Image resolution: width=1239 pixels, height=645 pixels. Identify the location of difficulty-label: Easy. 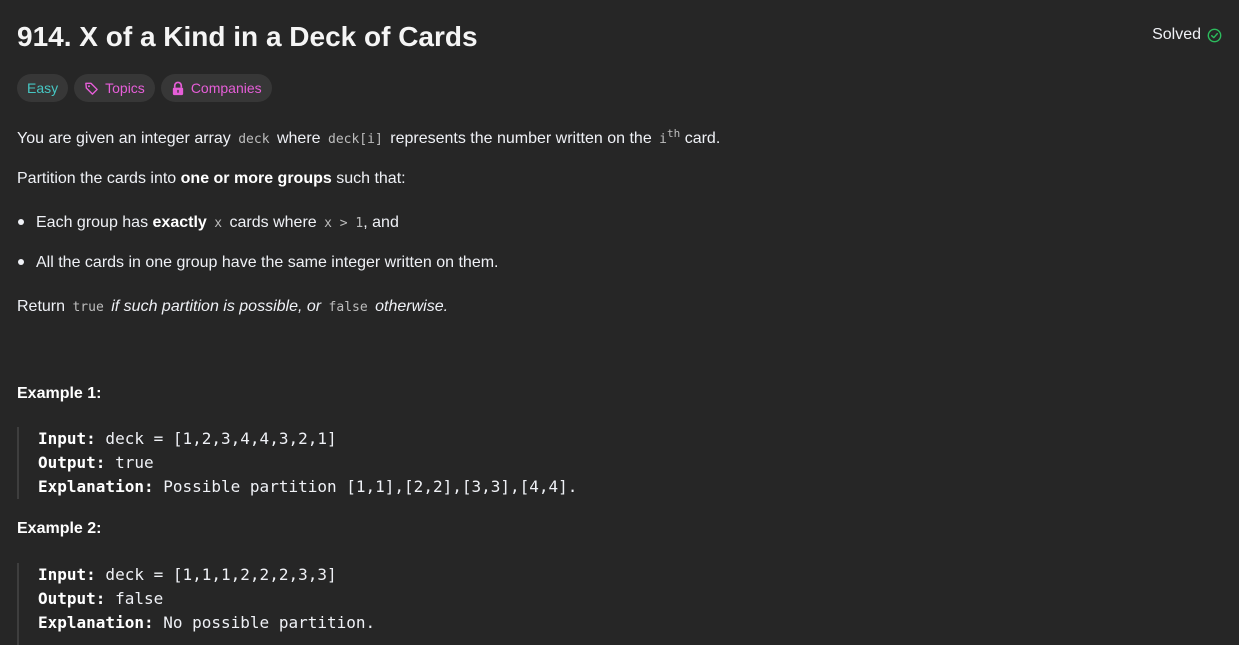
(43, 88).